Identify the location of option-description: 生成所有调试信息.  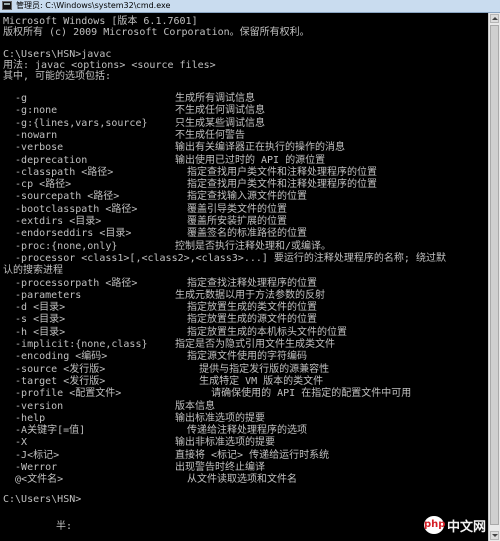
(215, 98).